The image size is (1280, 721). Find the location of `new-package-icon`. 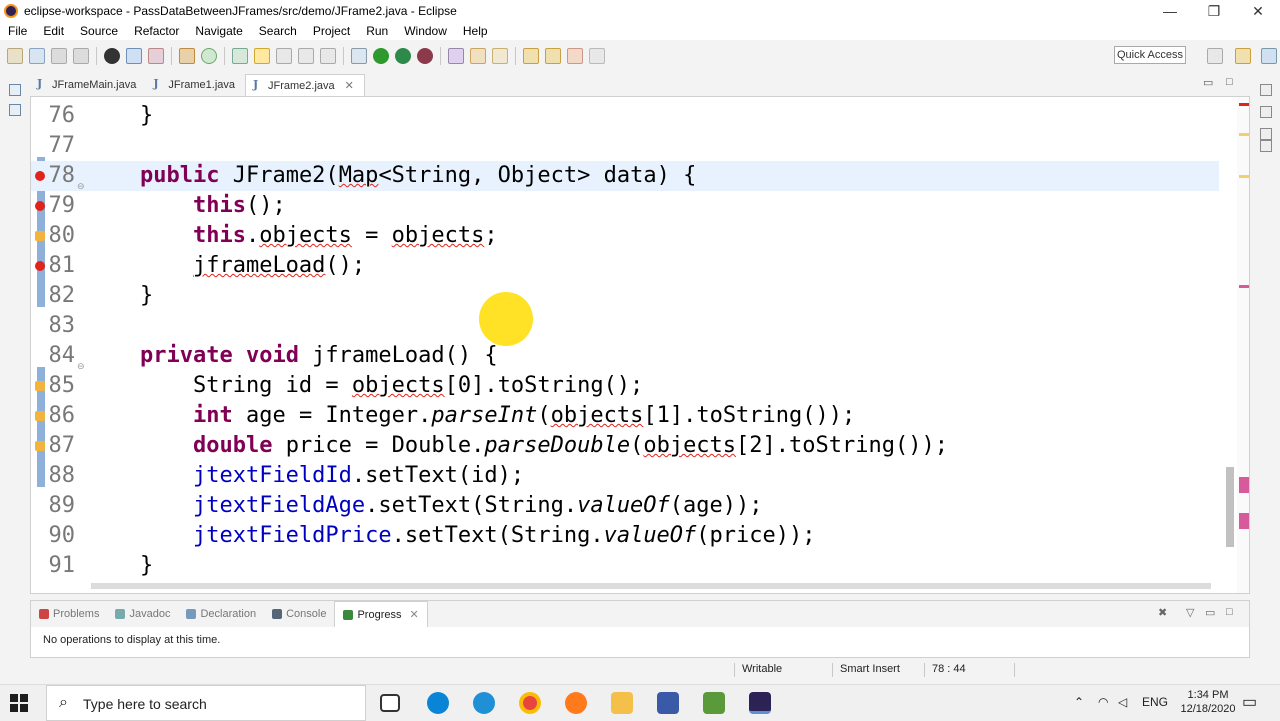

new-package-icon is located at coordinates (37, 56).